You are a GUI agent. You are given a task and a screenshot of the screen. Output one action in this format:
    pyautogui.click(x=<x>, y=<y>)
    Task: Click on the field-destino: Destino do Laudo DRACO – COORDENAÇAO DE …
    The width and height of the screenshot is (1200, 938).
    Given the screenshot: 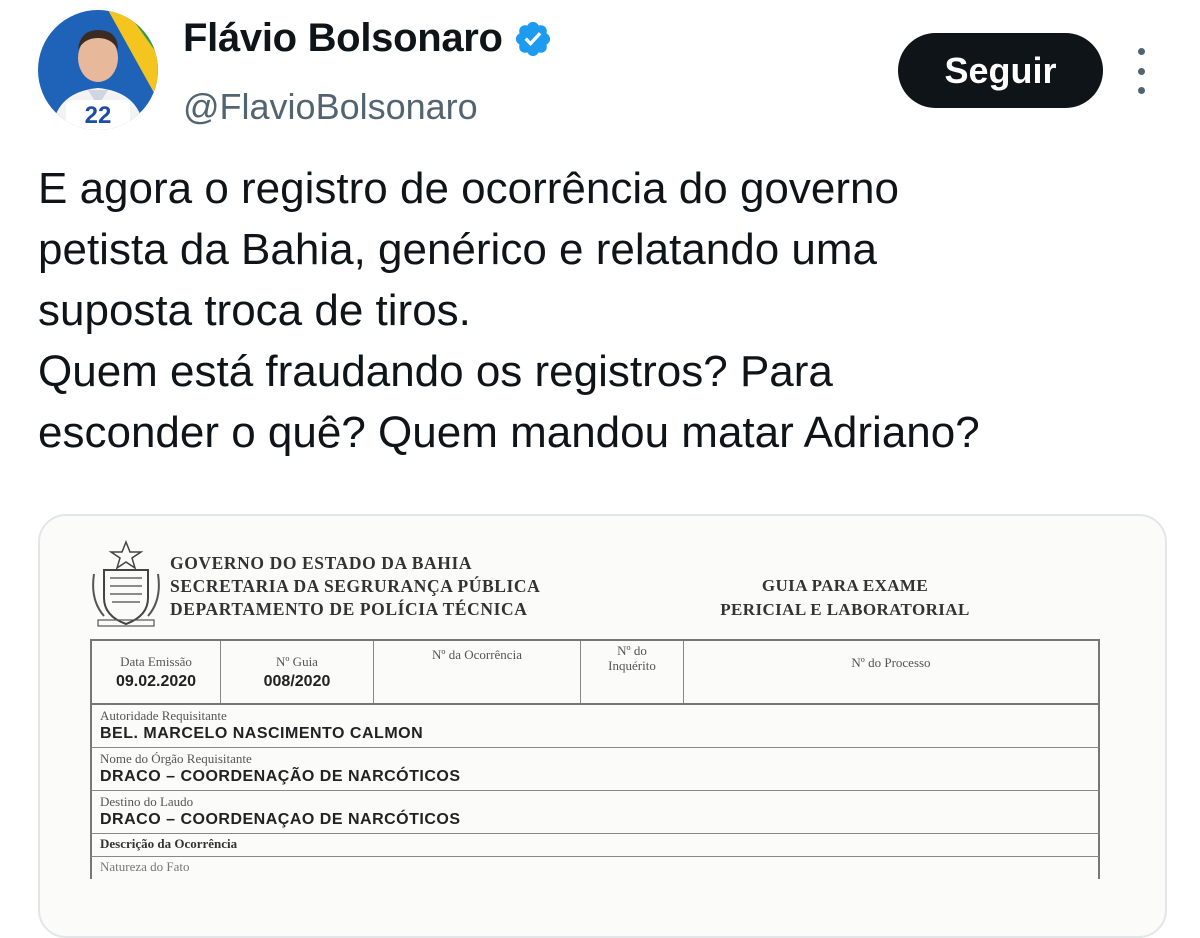 What is the action you would take?
    pyautogui.click(x=595, y=812)
    